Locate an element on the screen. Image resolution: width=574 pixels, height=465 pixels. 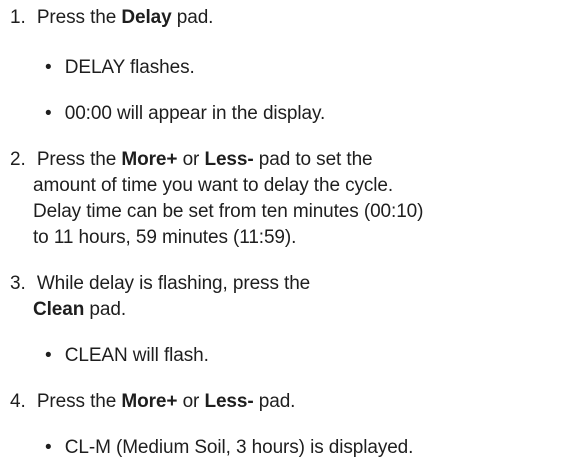
step-1: 1. Press the Delay pad. is located at coordinates (111, 18).